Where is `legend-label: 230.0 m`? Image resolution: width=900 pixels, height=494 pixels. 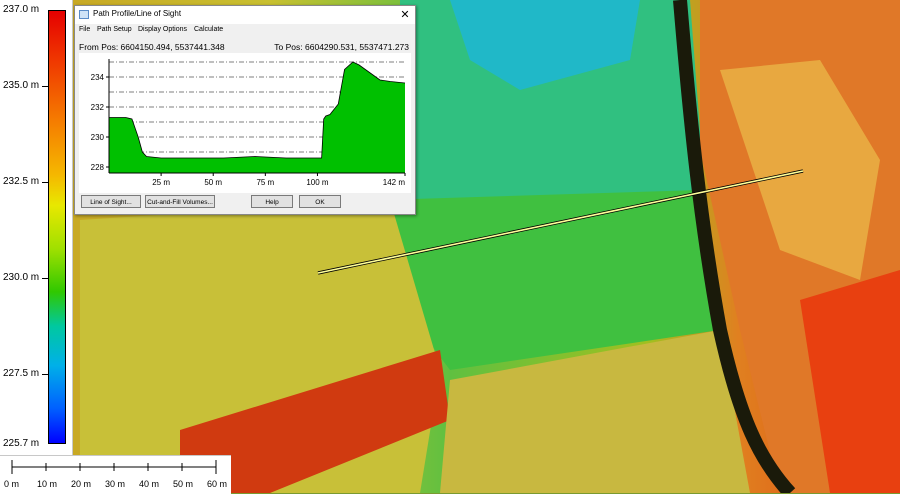
legend-label: 230.0 m is located at coordinates (21, 277).